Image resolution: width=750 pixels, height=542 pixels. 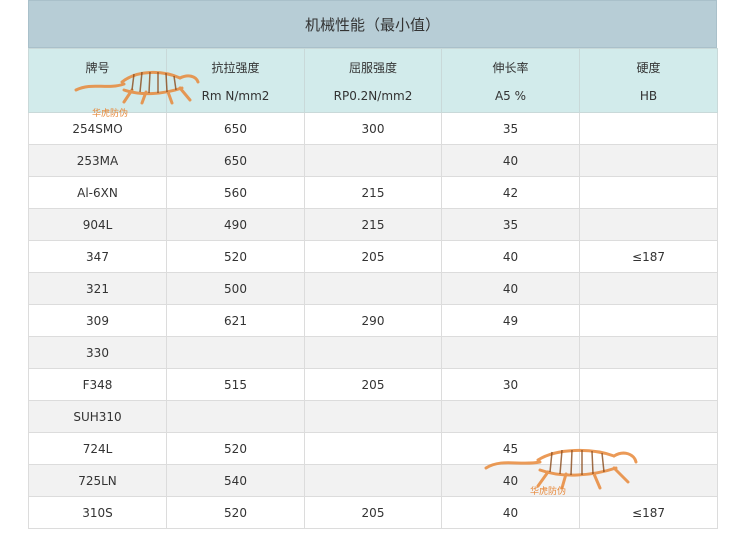 What do you see at coordinates (235, 480) in the screenshot?
I see `cell-tensile: 540` at bounding box center [235, 480].